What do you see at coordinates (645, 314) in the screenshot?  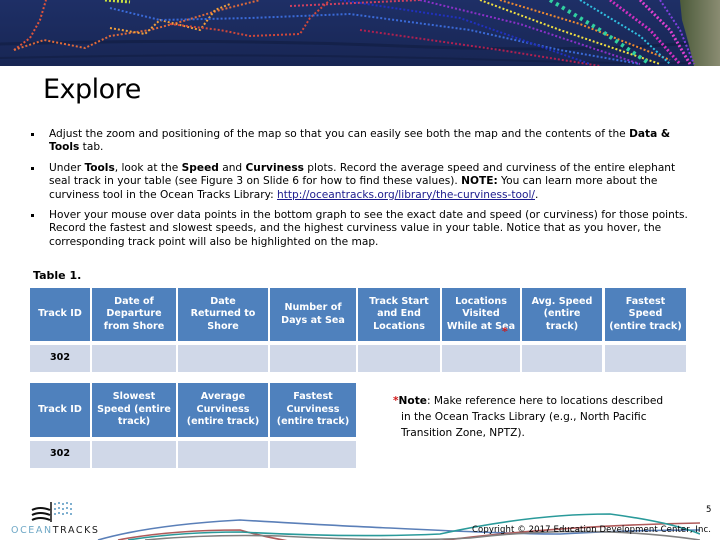 I see `header-fastest-speed: Fastest Speed (entire track)` at bounding box center [645, 314].